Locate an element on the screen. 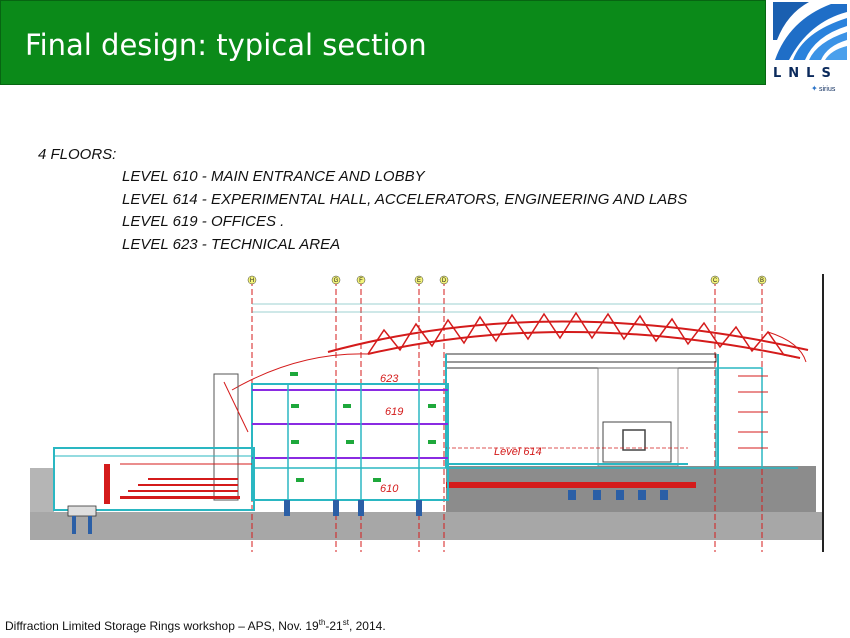 This screenshot has height=638, width=850. grid-label-f: F is located at coordinates (361, 281).